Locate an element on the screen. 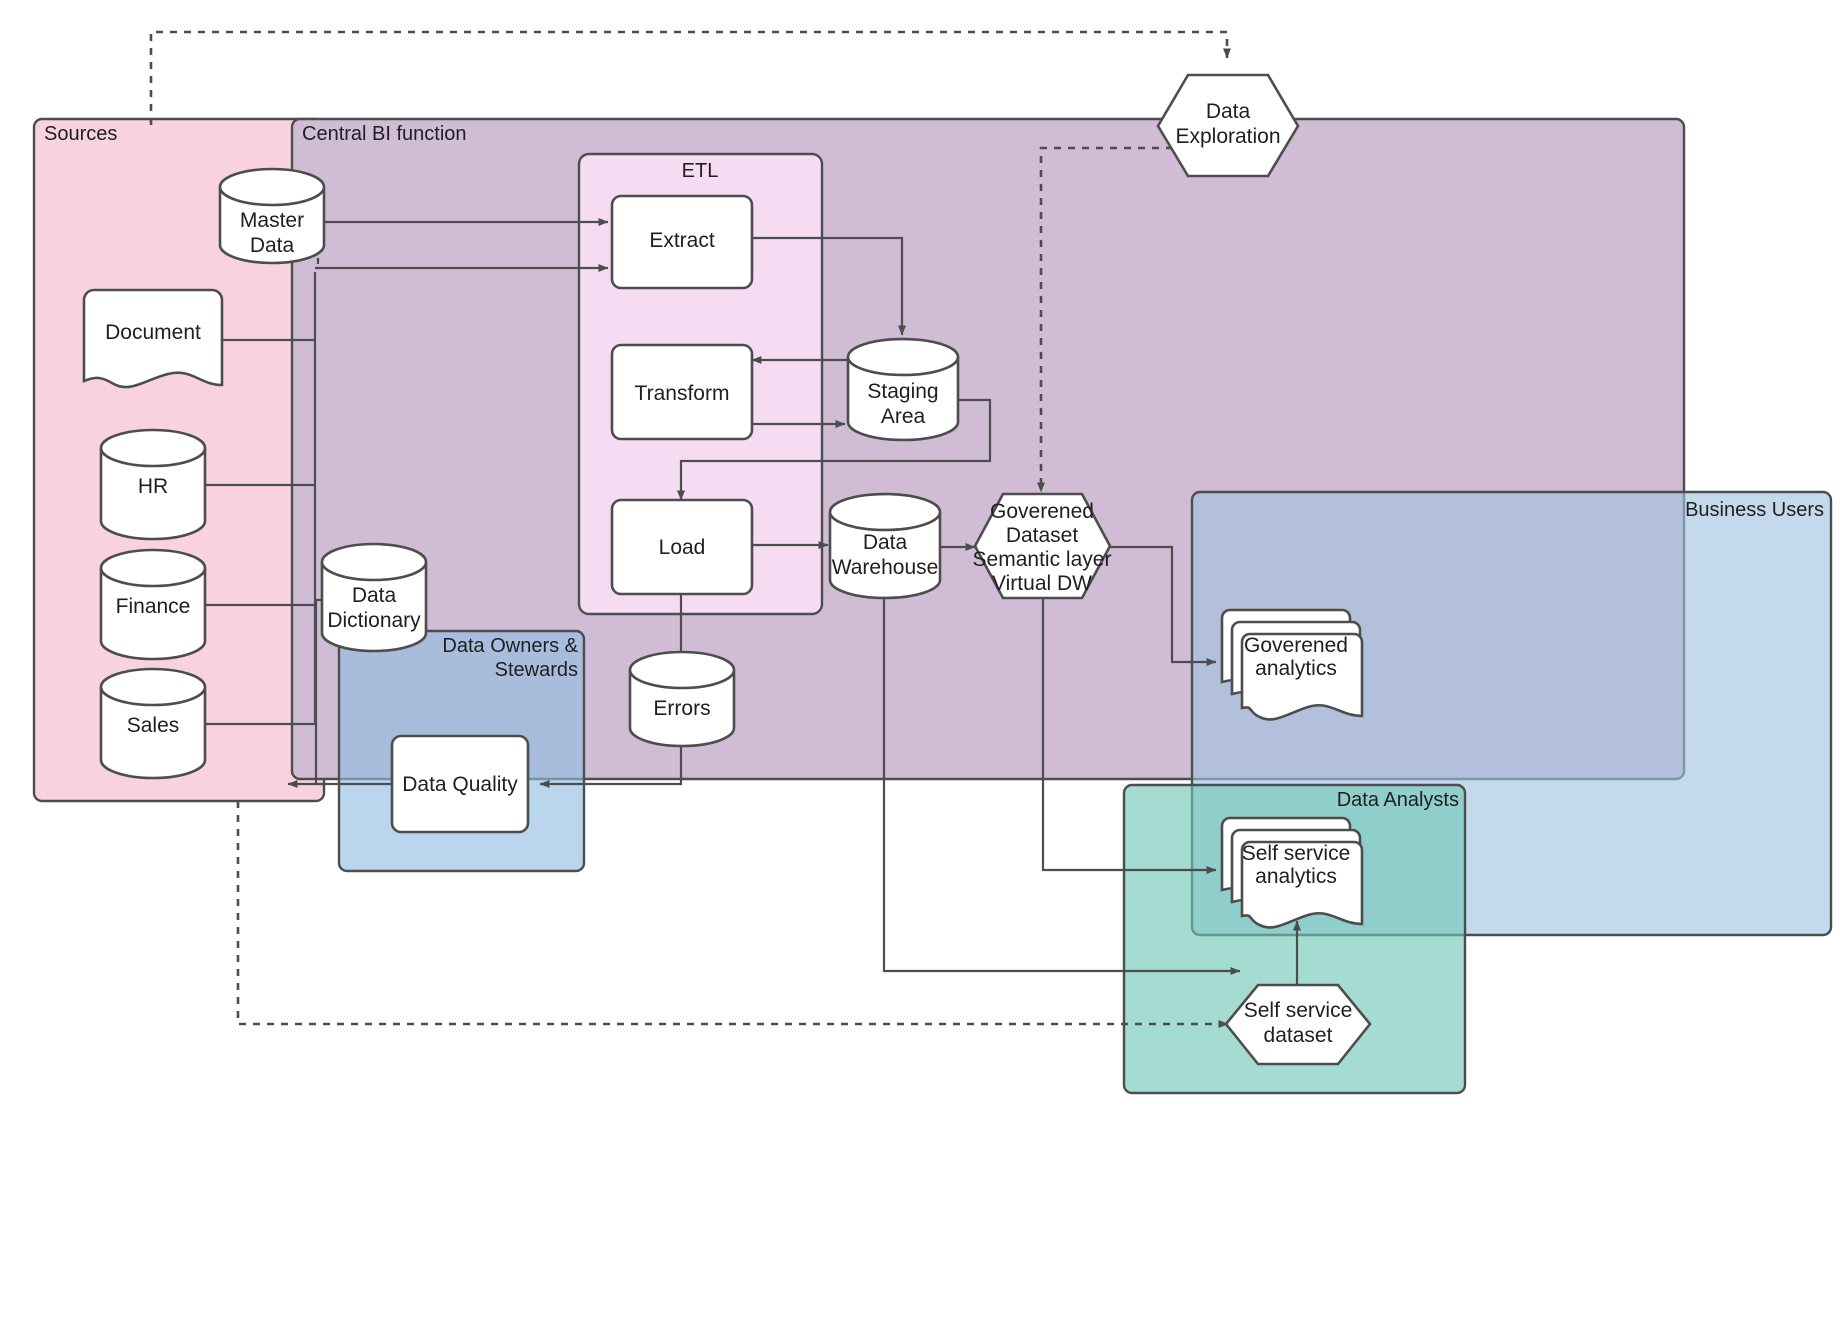  node-errors: Errors is located at coordinates (682, 699).